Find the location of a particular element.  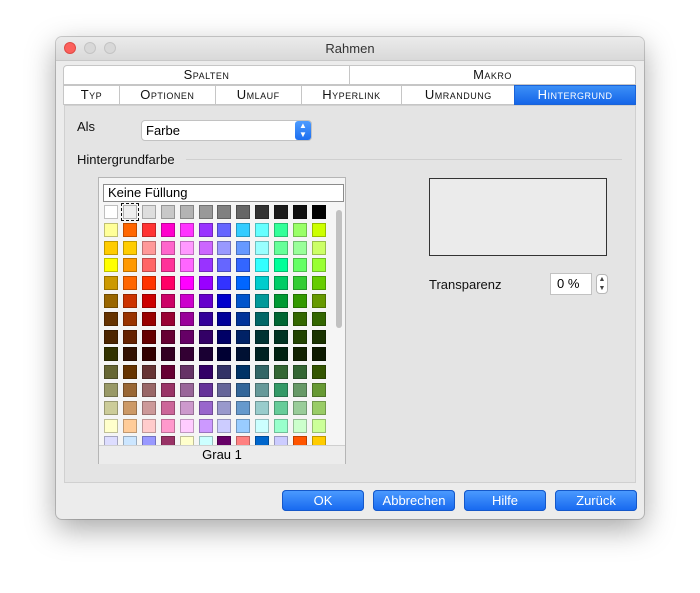

tab-hyperlink: Hyperlink is located at coordinates (351, 95).